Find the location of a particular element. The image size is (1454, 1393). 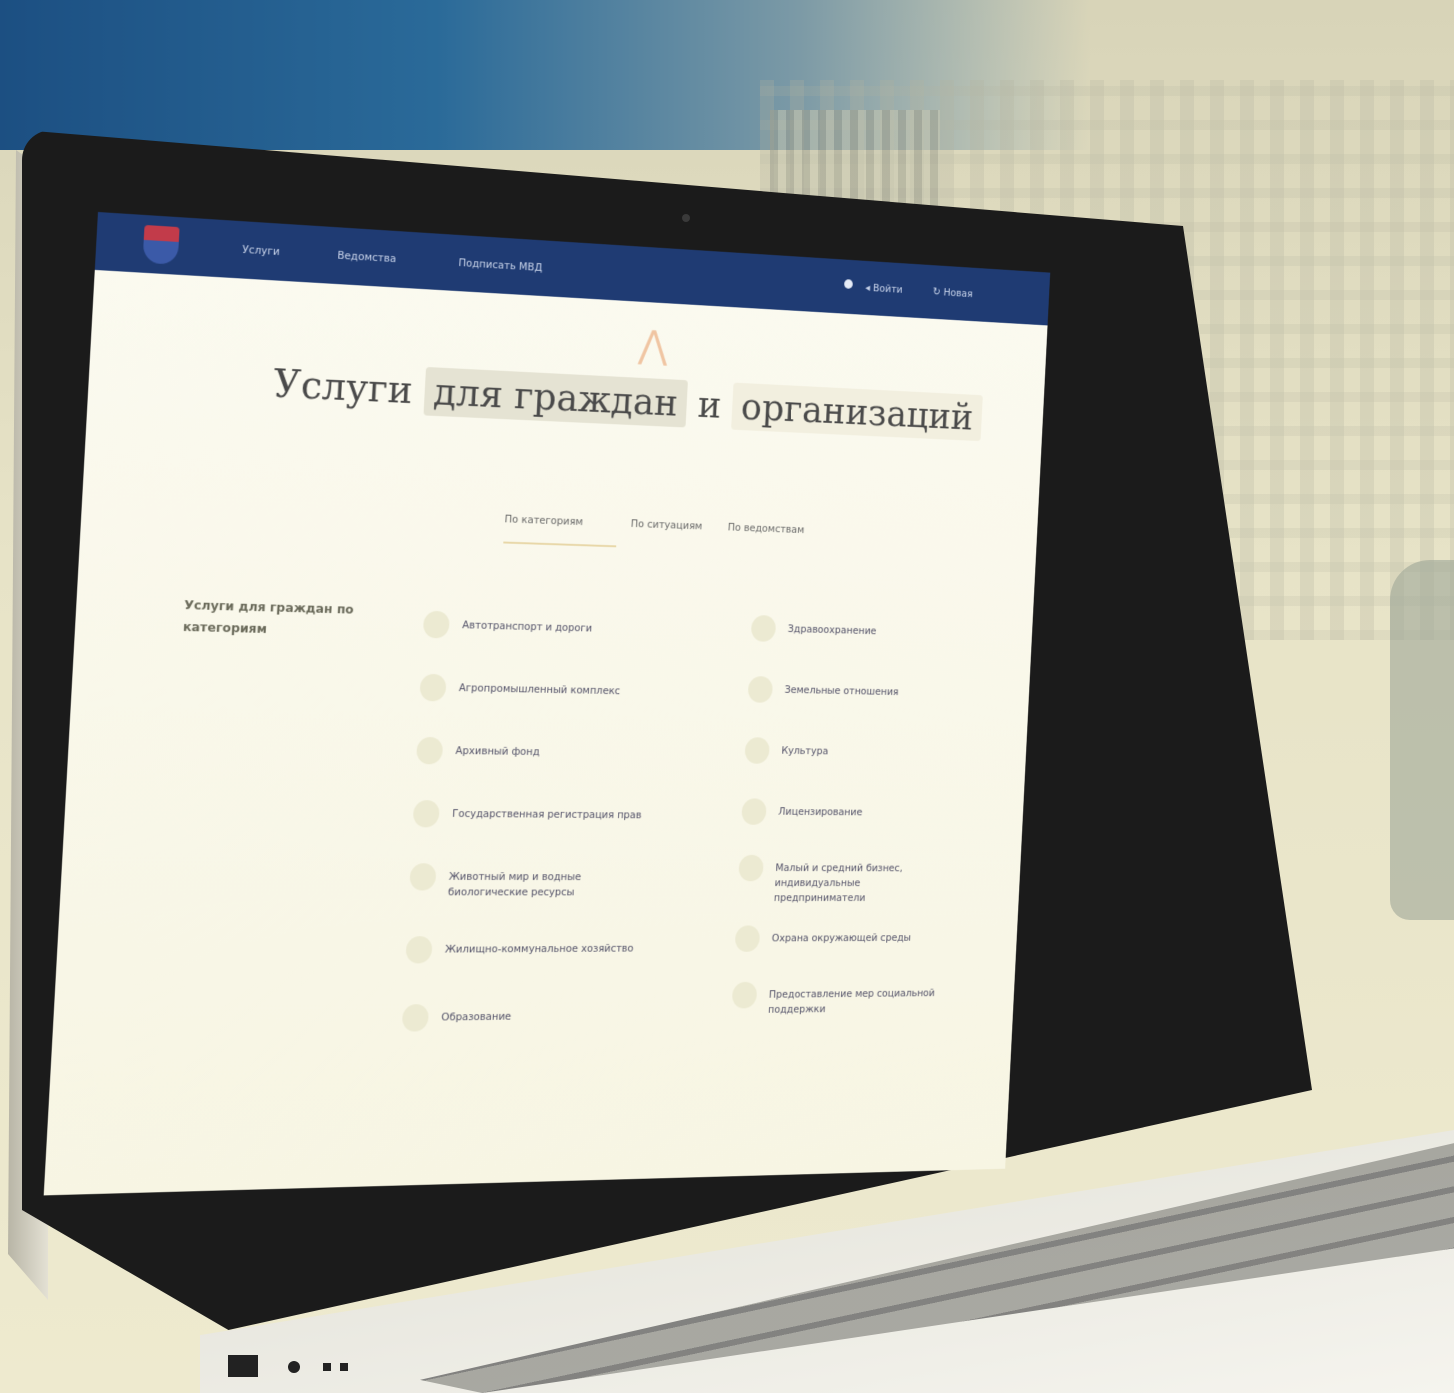

service-item: Охрана окружающей среды is located at coordinates (873, 938).